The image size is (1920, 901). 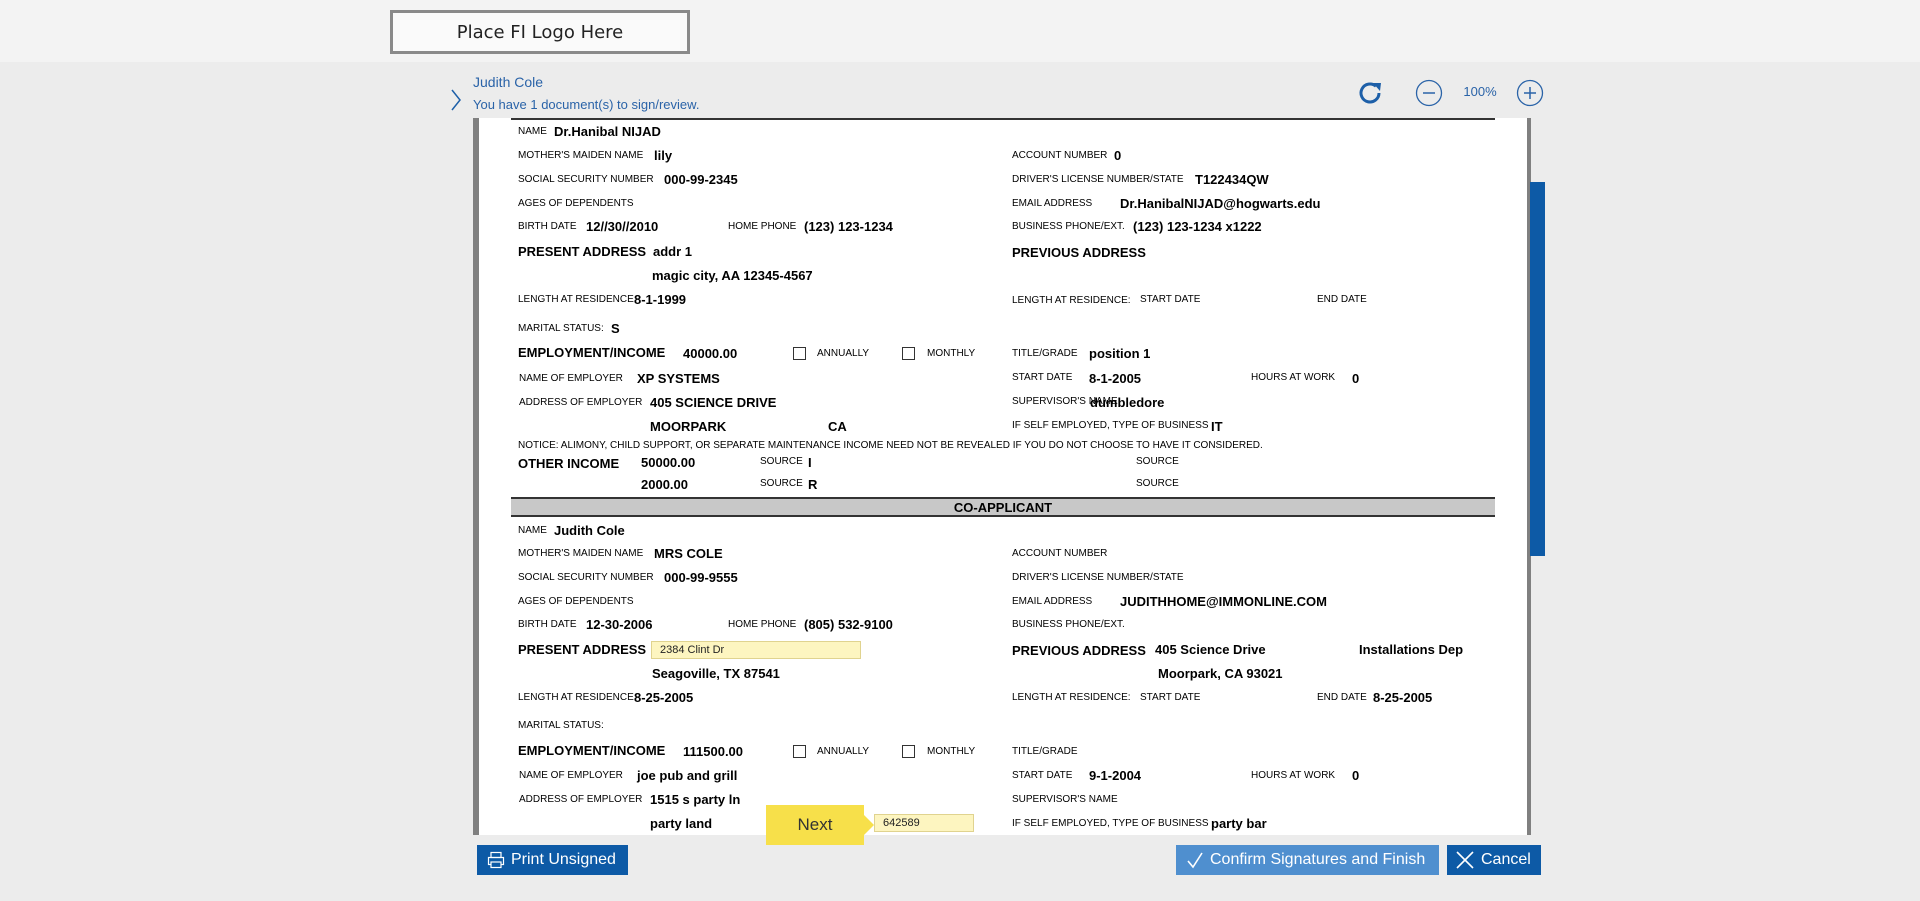 I want to click on applicant-employer: XP SYSTEMS, so click(x=678, y=378).